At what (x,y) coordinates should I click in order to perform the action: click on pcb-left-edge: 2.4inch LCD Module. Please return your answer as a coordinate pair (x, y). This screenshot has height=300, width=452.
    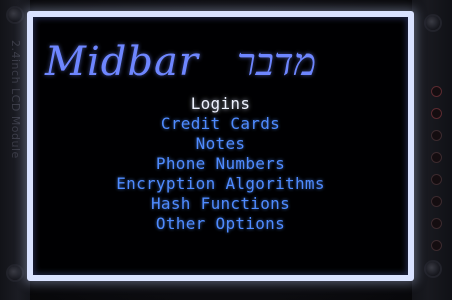
    Looking at the image, I should click on (15, 150).